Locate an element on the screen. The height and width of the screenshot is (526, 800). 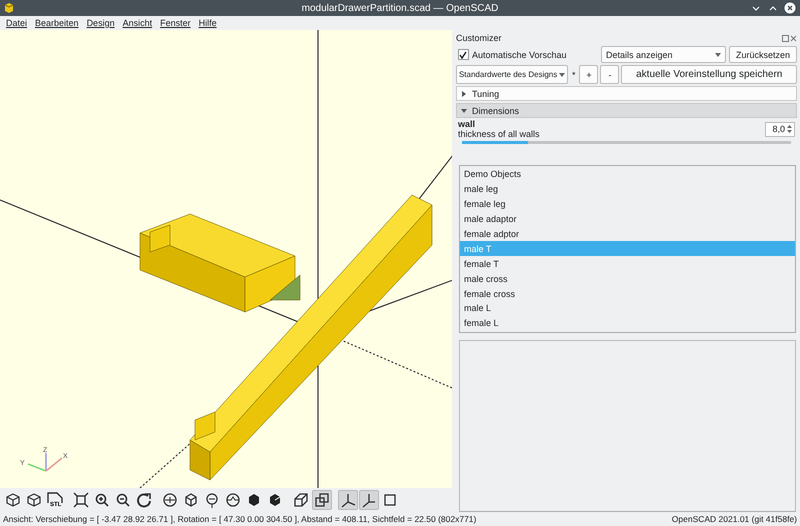
orthogonal-icon is located at coordinates (322, 500).